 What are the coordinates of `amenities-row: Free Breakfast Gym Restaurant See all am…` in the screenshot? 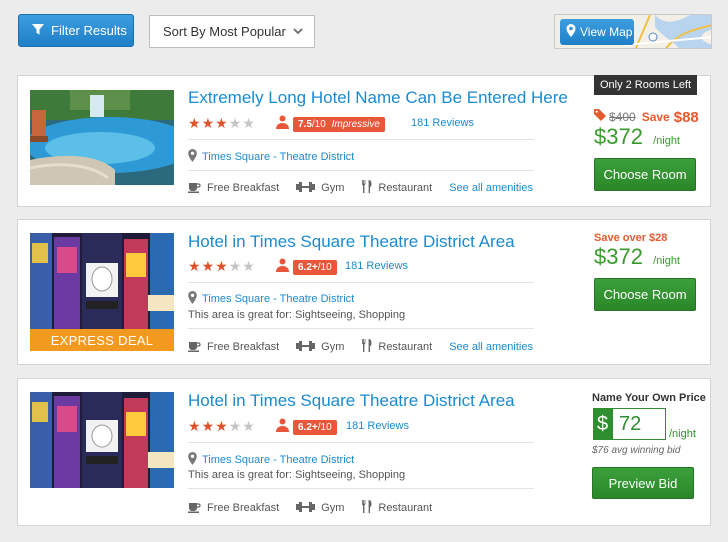 It's located at (360, 347).